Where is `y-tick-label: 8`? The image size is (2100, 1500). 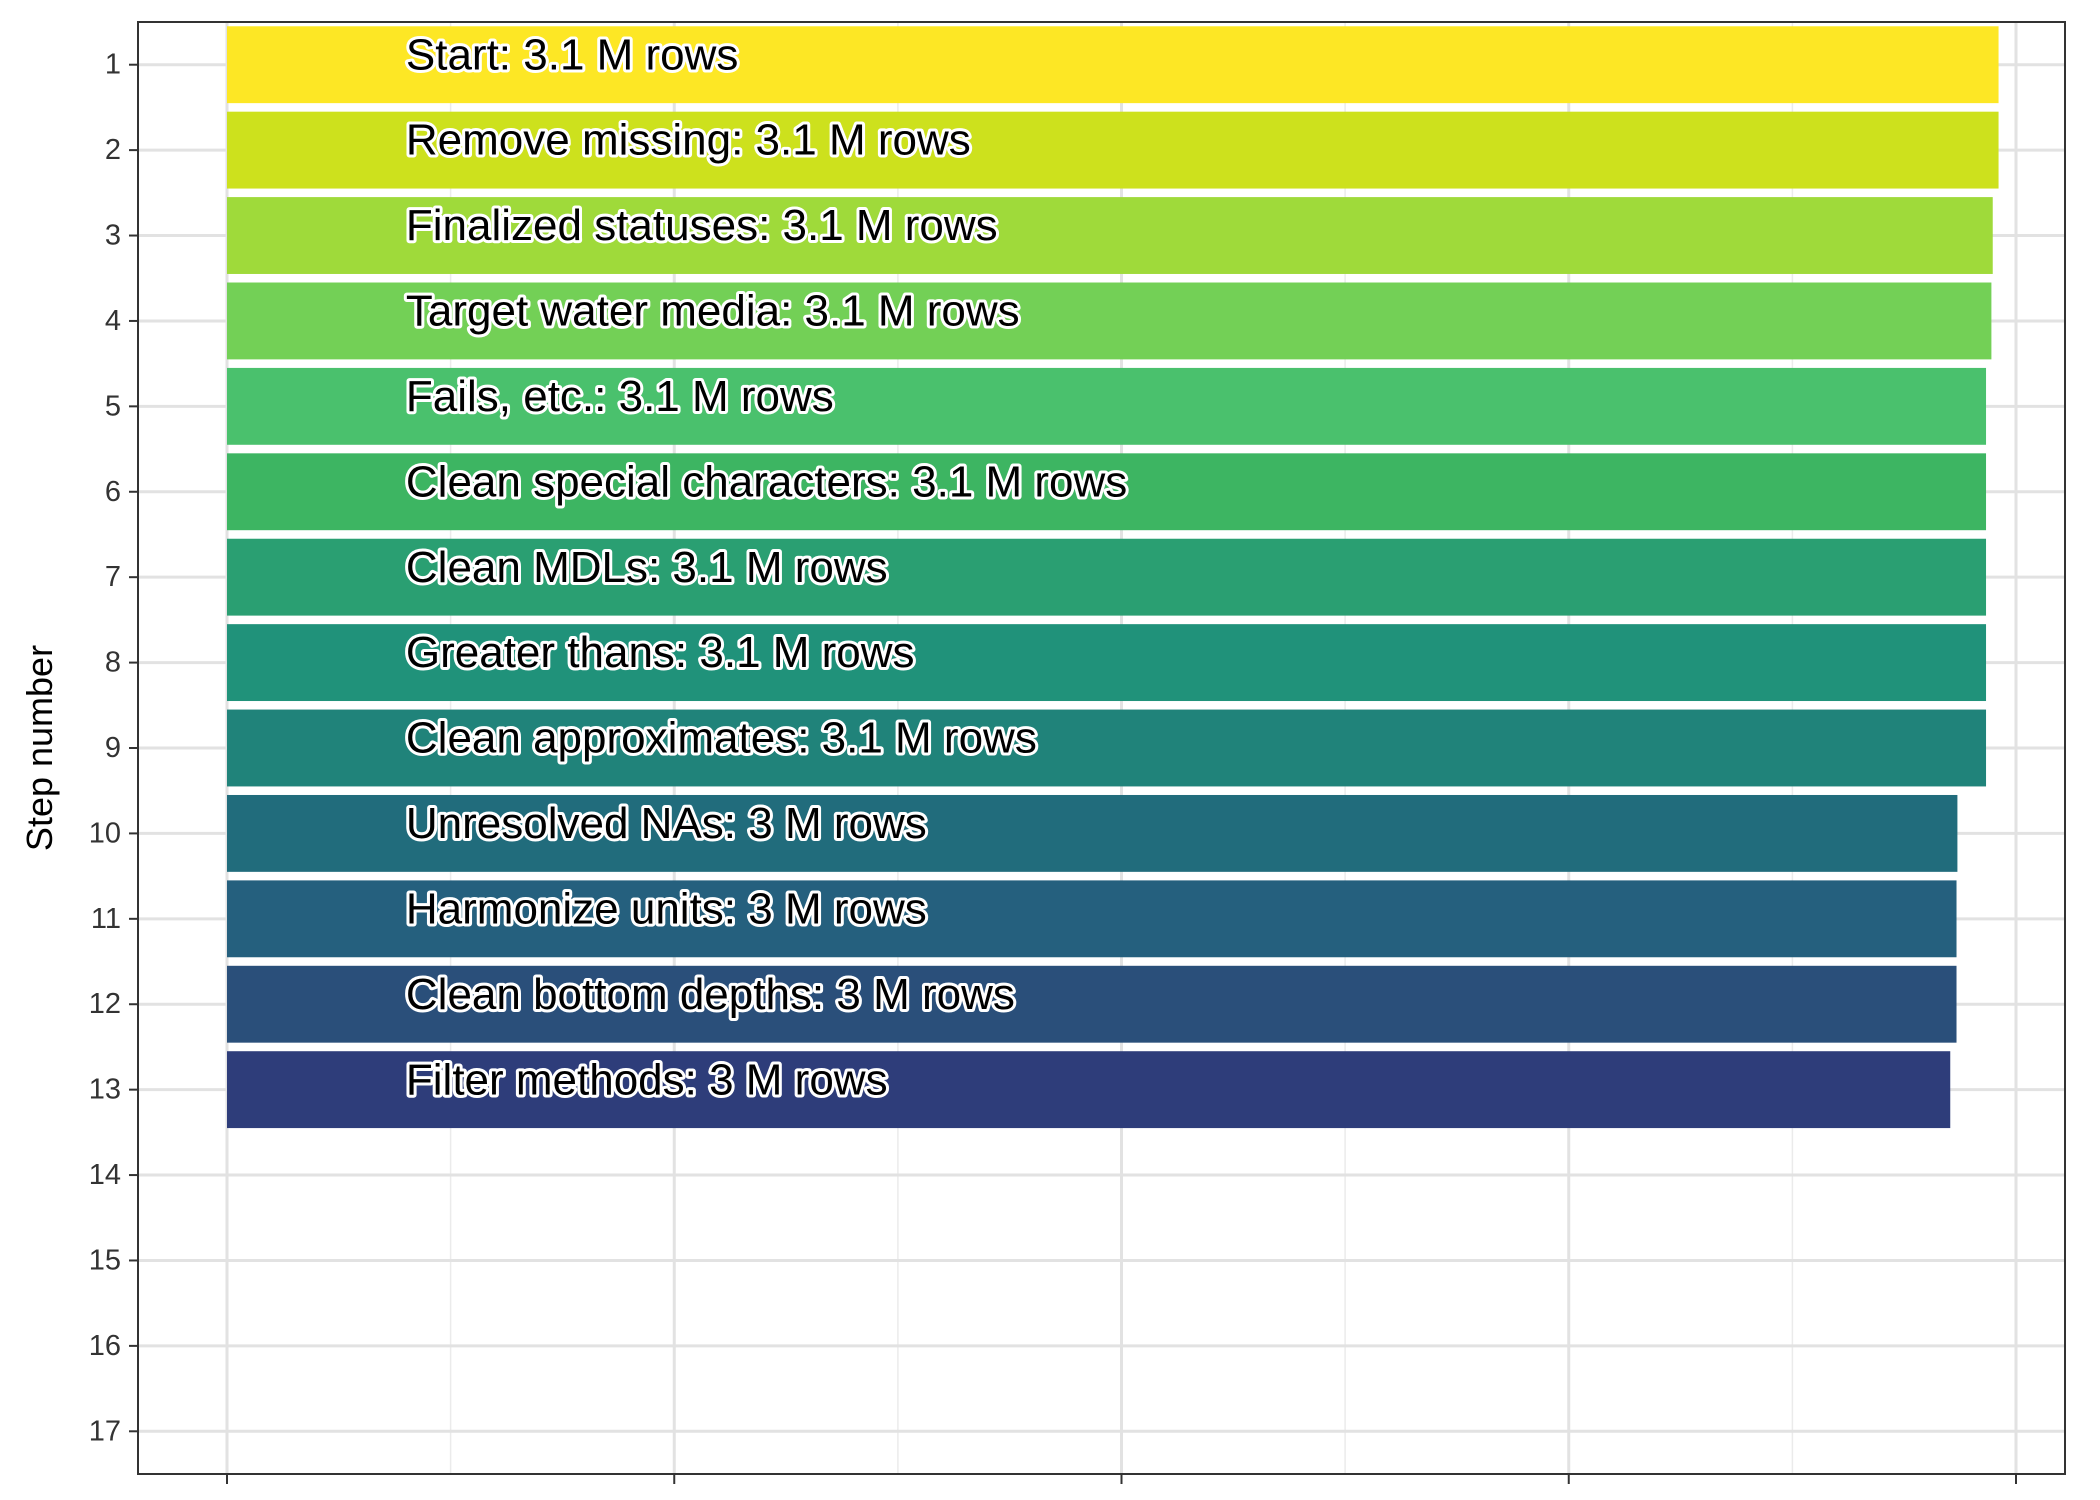
y-tick-label: 8 is located at coordinates (113, 663).